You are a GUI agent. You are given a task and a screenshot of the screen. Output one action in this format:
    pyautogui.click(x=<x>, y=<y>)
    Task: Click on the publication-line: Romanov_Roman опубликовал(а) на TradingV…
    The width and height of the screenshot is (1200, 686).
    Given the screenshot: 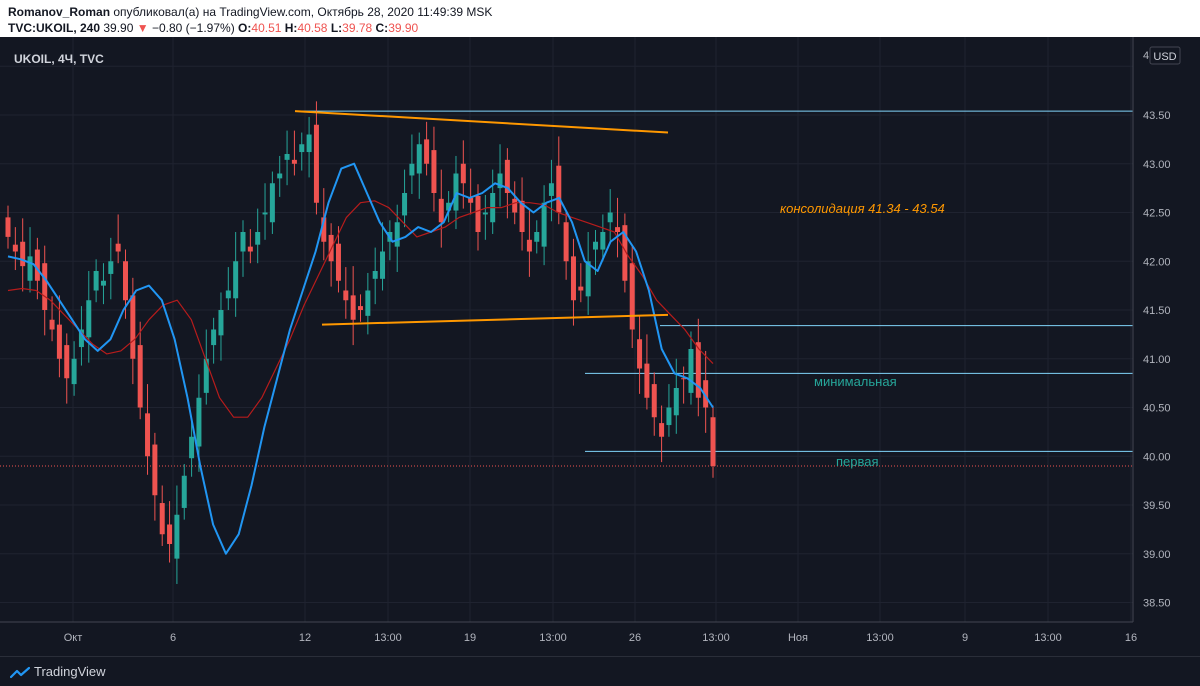 What is the action you would take?
    pyautogui.click(x=250, y=12)
    